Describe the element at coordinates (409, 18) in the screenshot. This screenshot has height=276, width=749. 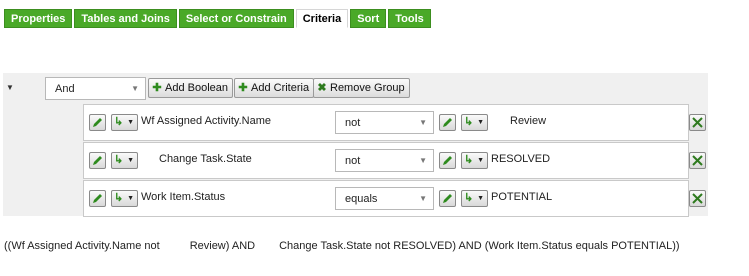
I see `tab-tools: Tools` at that location.